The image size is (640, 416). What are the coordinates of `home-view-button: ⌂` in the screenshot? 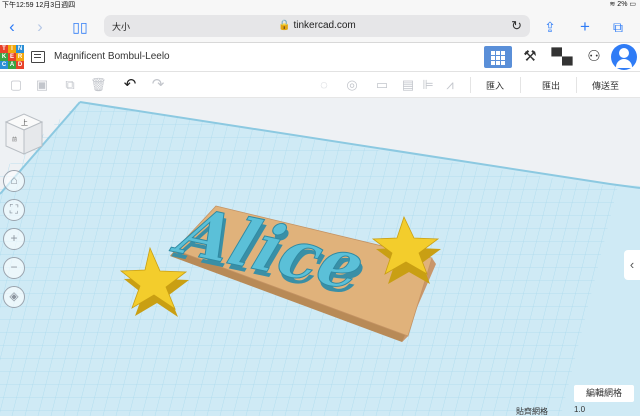 It's located at (14, 181).